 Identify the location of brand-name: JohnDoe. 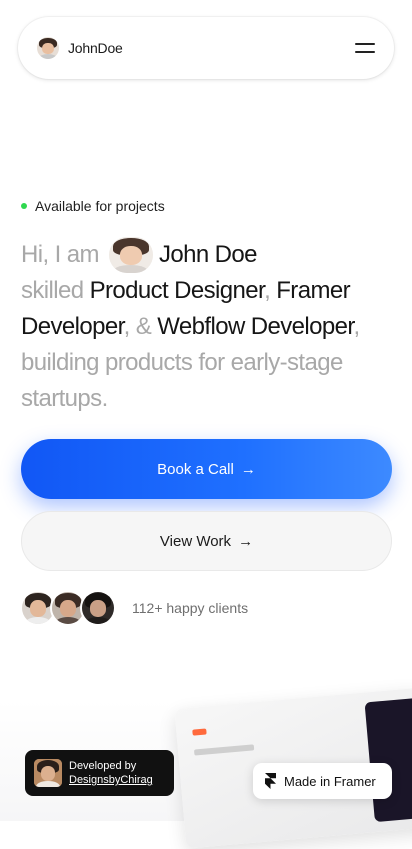
(95, 48).